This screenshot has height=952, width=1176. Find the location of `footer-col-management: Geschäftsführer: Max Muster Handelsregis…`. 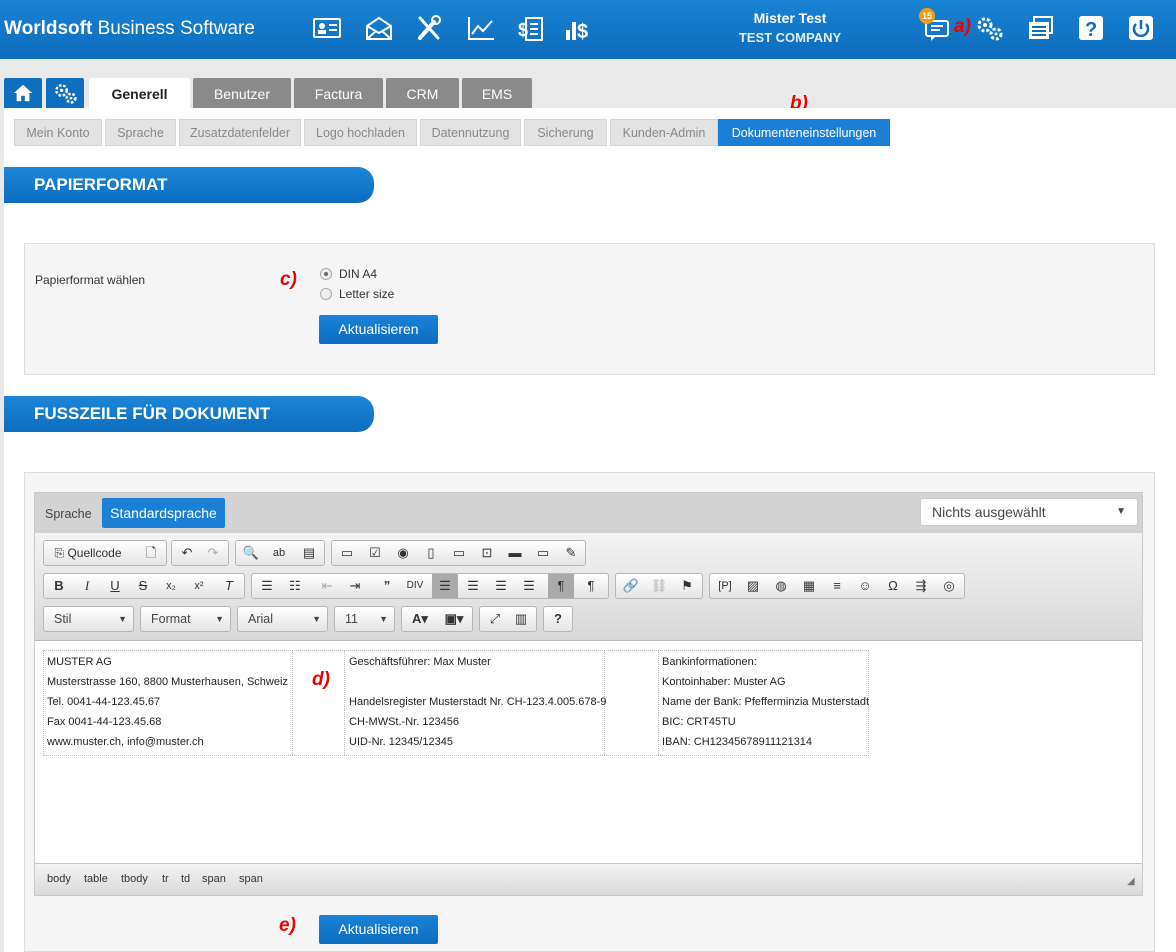

footer-col-management: Geschäftsführer: Max Muster Handelsregis… is located at coordinates (477, 702).